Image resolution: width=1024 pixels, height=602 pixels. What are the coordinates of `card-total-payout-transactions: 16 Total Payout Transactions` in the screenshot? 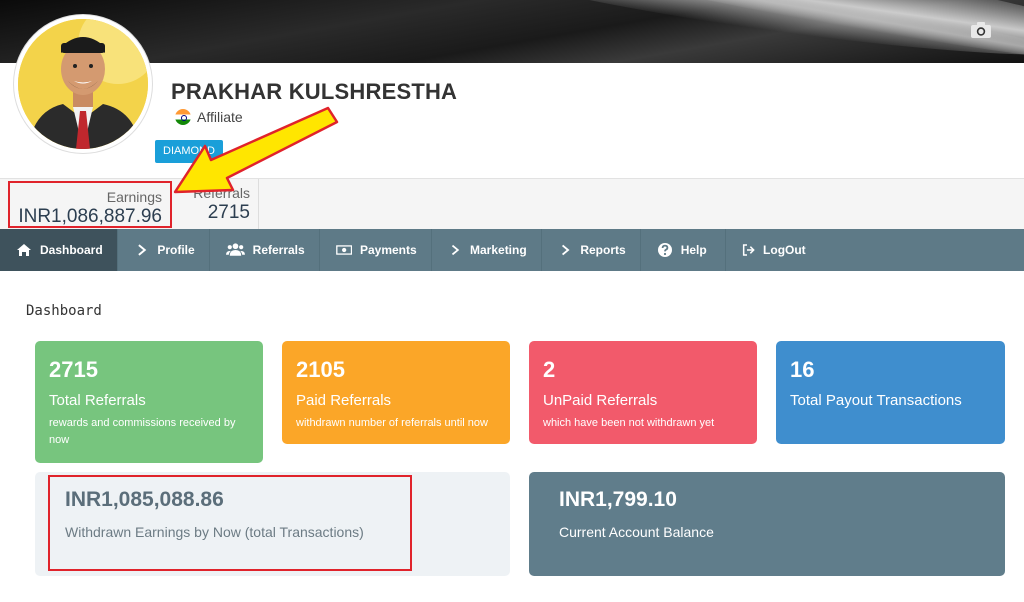 It's located at (890, 392).